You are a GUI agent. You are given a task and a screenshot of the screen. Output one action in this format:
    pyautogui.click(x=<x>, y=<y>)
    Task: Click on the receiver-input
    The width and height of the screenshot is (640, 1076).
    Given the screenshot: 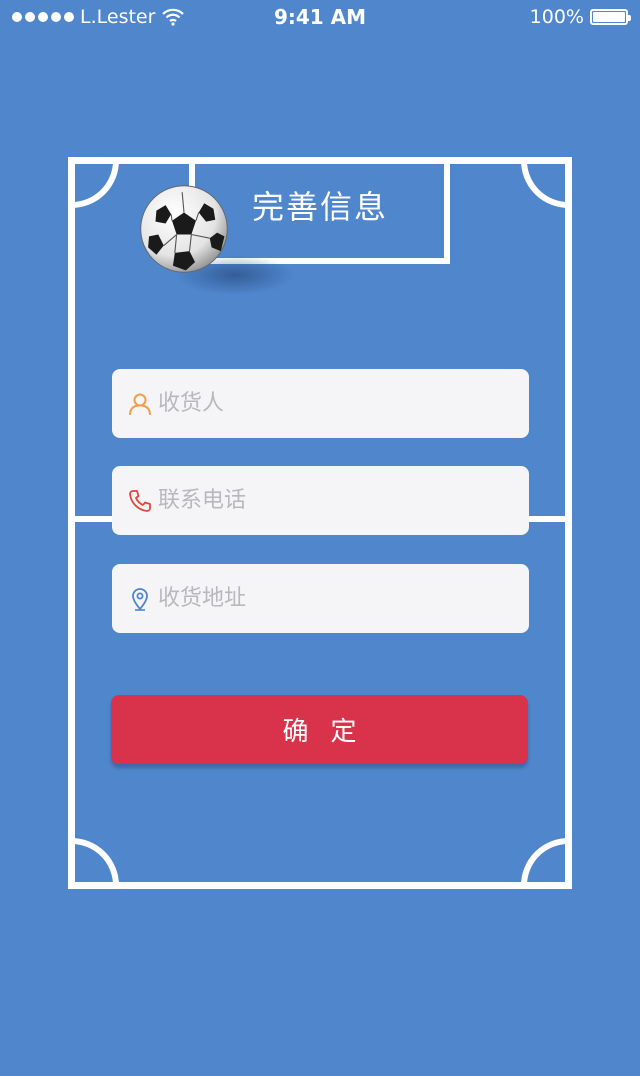 What is the action you would take?
    pyautogui.click(x=328, y=403)
    